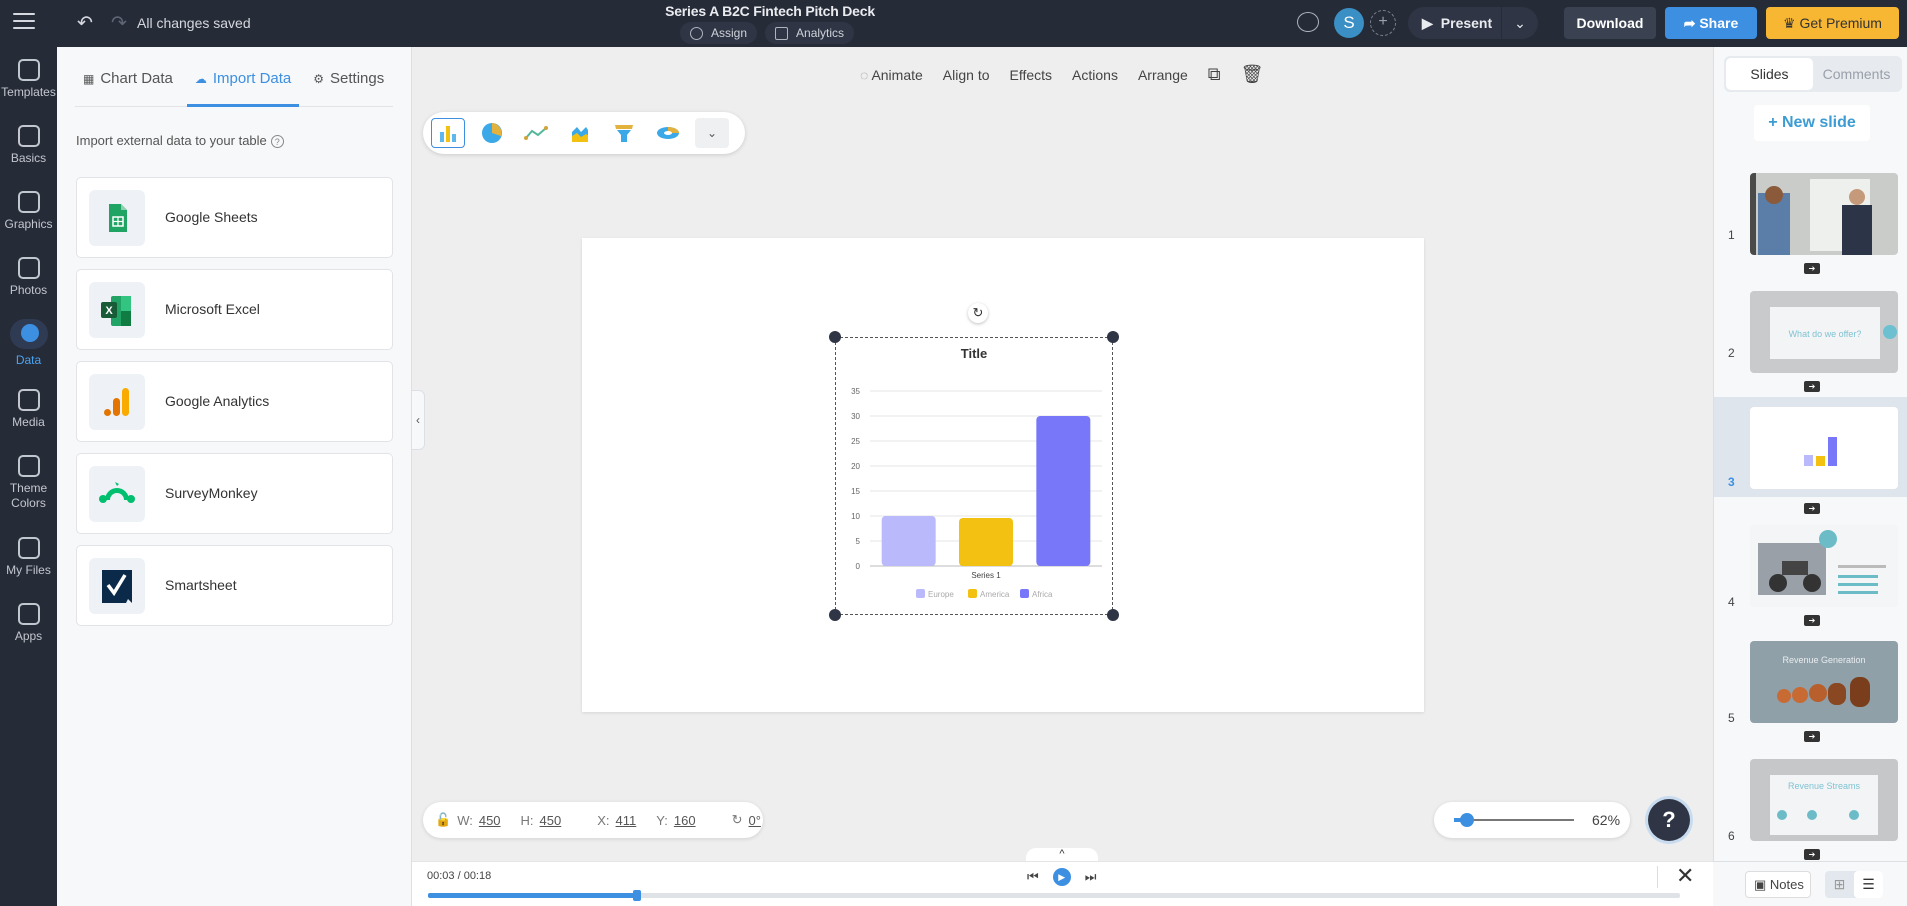 The width and height of the screenshot is (1907, 906). I want to click on view-switcher: ⊞ ☰, so click(1854, 884).